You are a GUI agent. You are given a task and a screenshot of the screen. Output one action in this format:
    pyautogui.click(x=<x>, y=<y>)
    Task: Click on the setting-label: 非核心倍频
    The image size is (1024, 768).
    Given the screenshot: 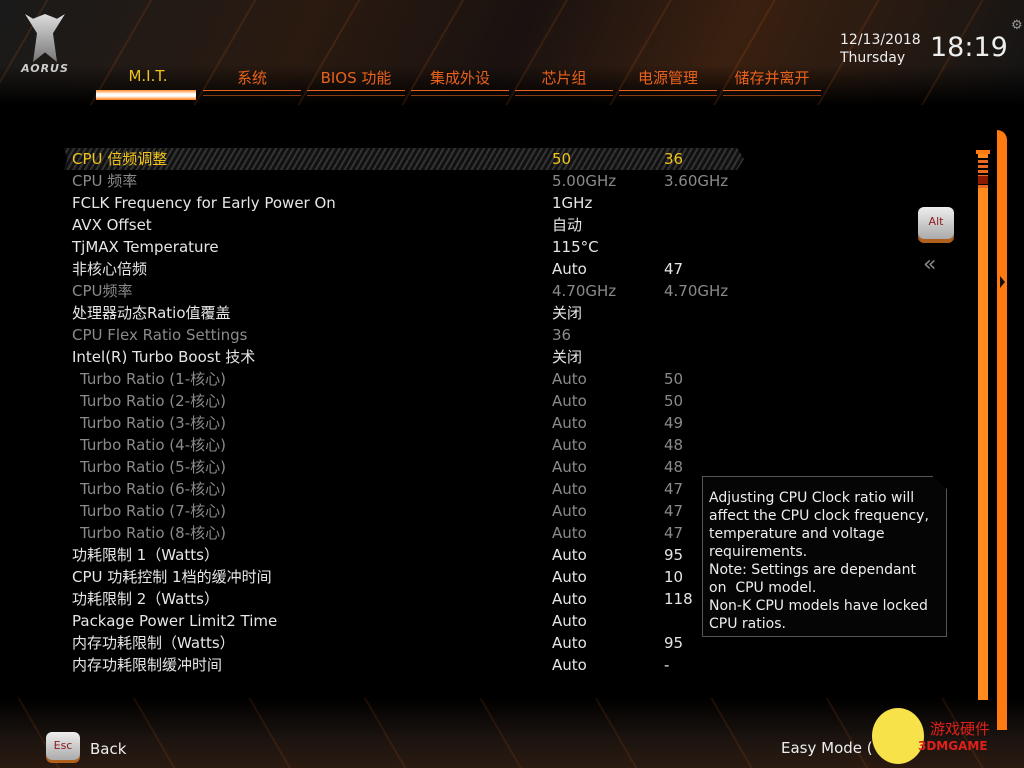 What is the action you would take?
    pyautogui.click(x=110, y=269)
    